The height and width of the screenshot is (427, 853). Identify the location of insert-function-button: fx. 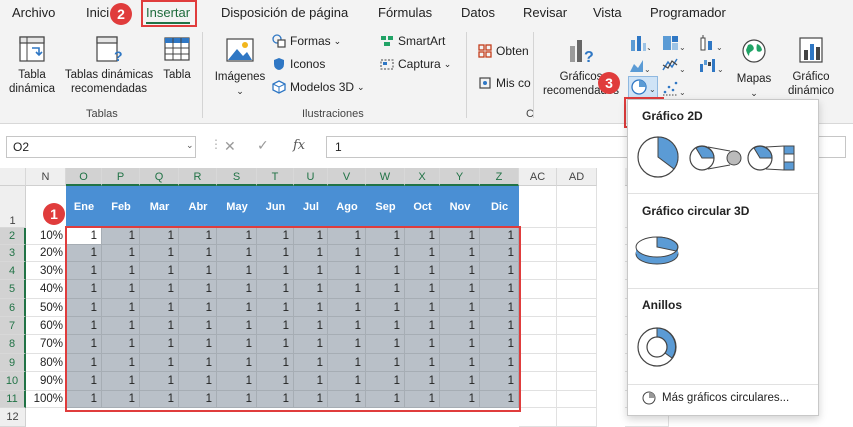
(299, 145).